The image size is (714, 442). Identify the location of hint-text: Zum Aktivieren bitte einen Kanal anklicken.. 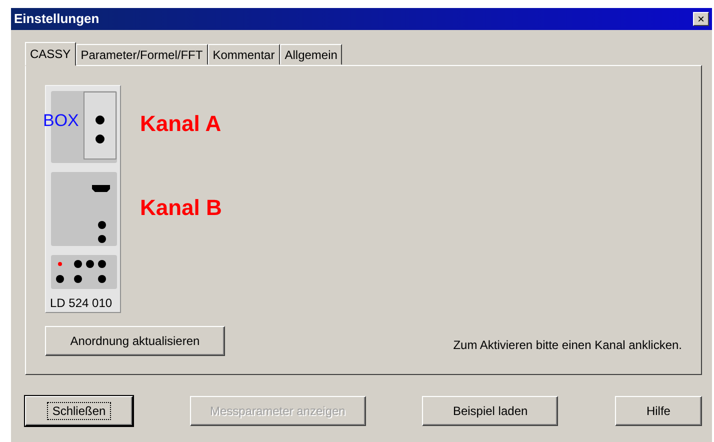
(567, 345).